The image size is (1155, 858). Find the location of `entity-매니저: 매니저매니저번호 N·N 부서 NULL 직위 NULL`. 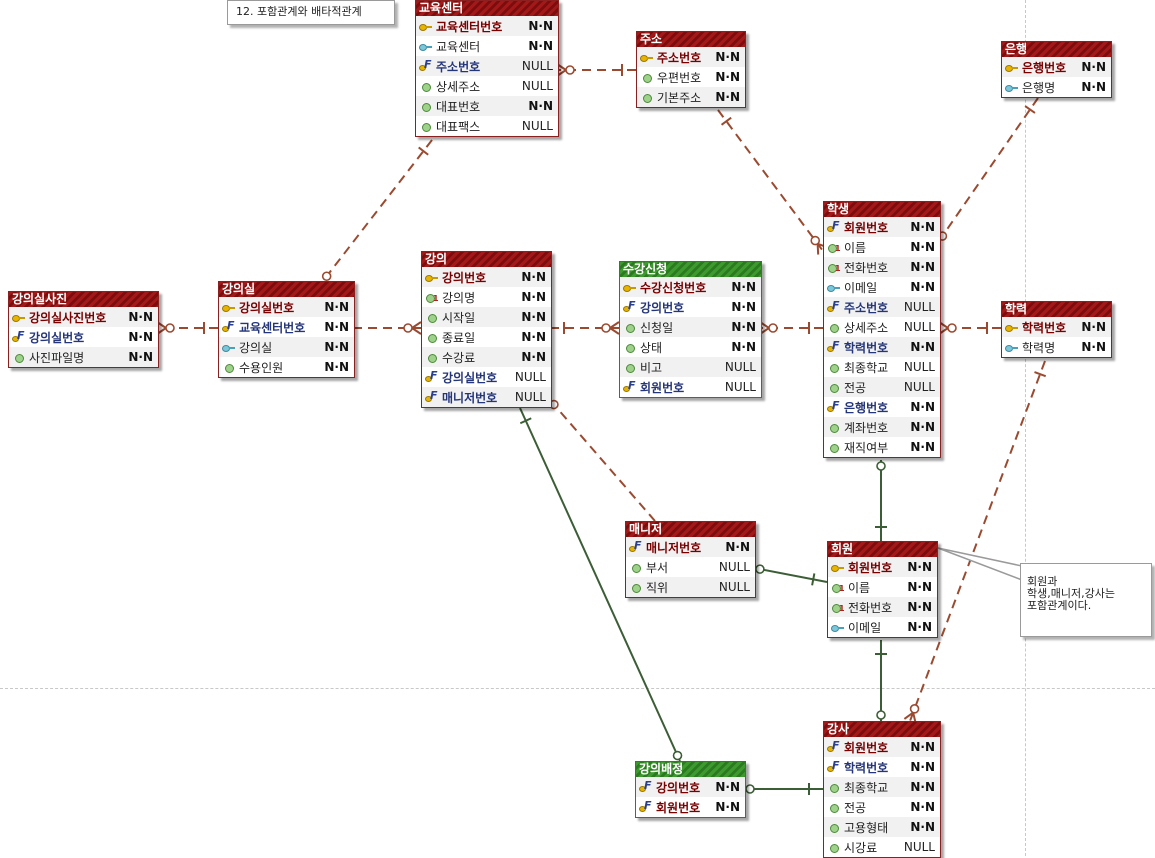

entity-매니저: 매니저매니저번호 N·N 부서 NULL 직위 NULL is located at coordinates (690, 559).